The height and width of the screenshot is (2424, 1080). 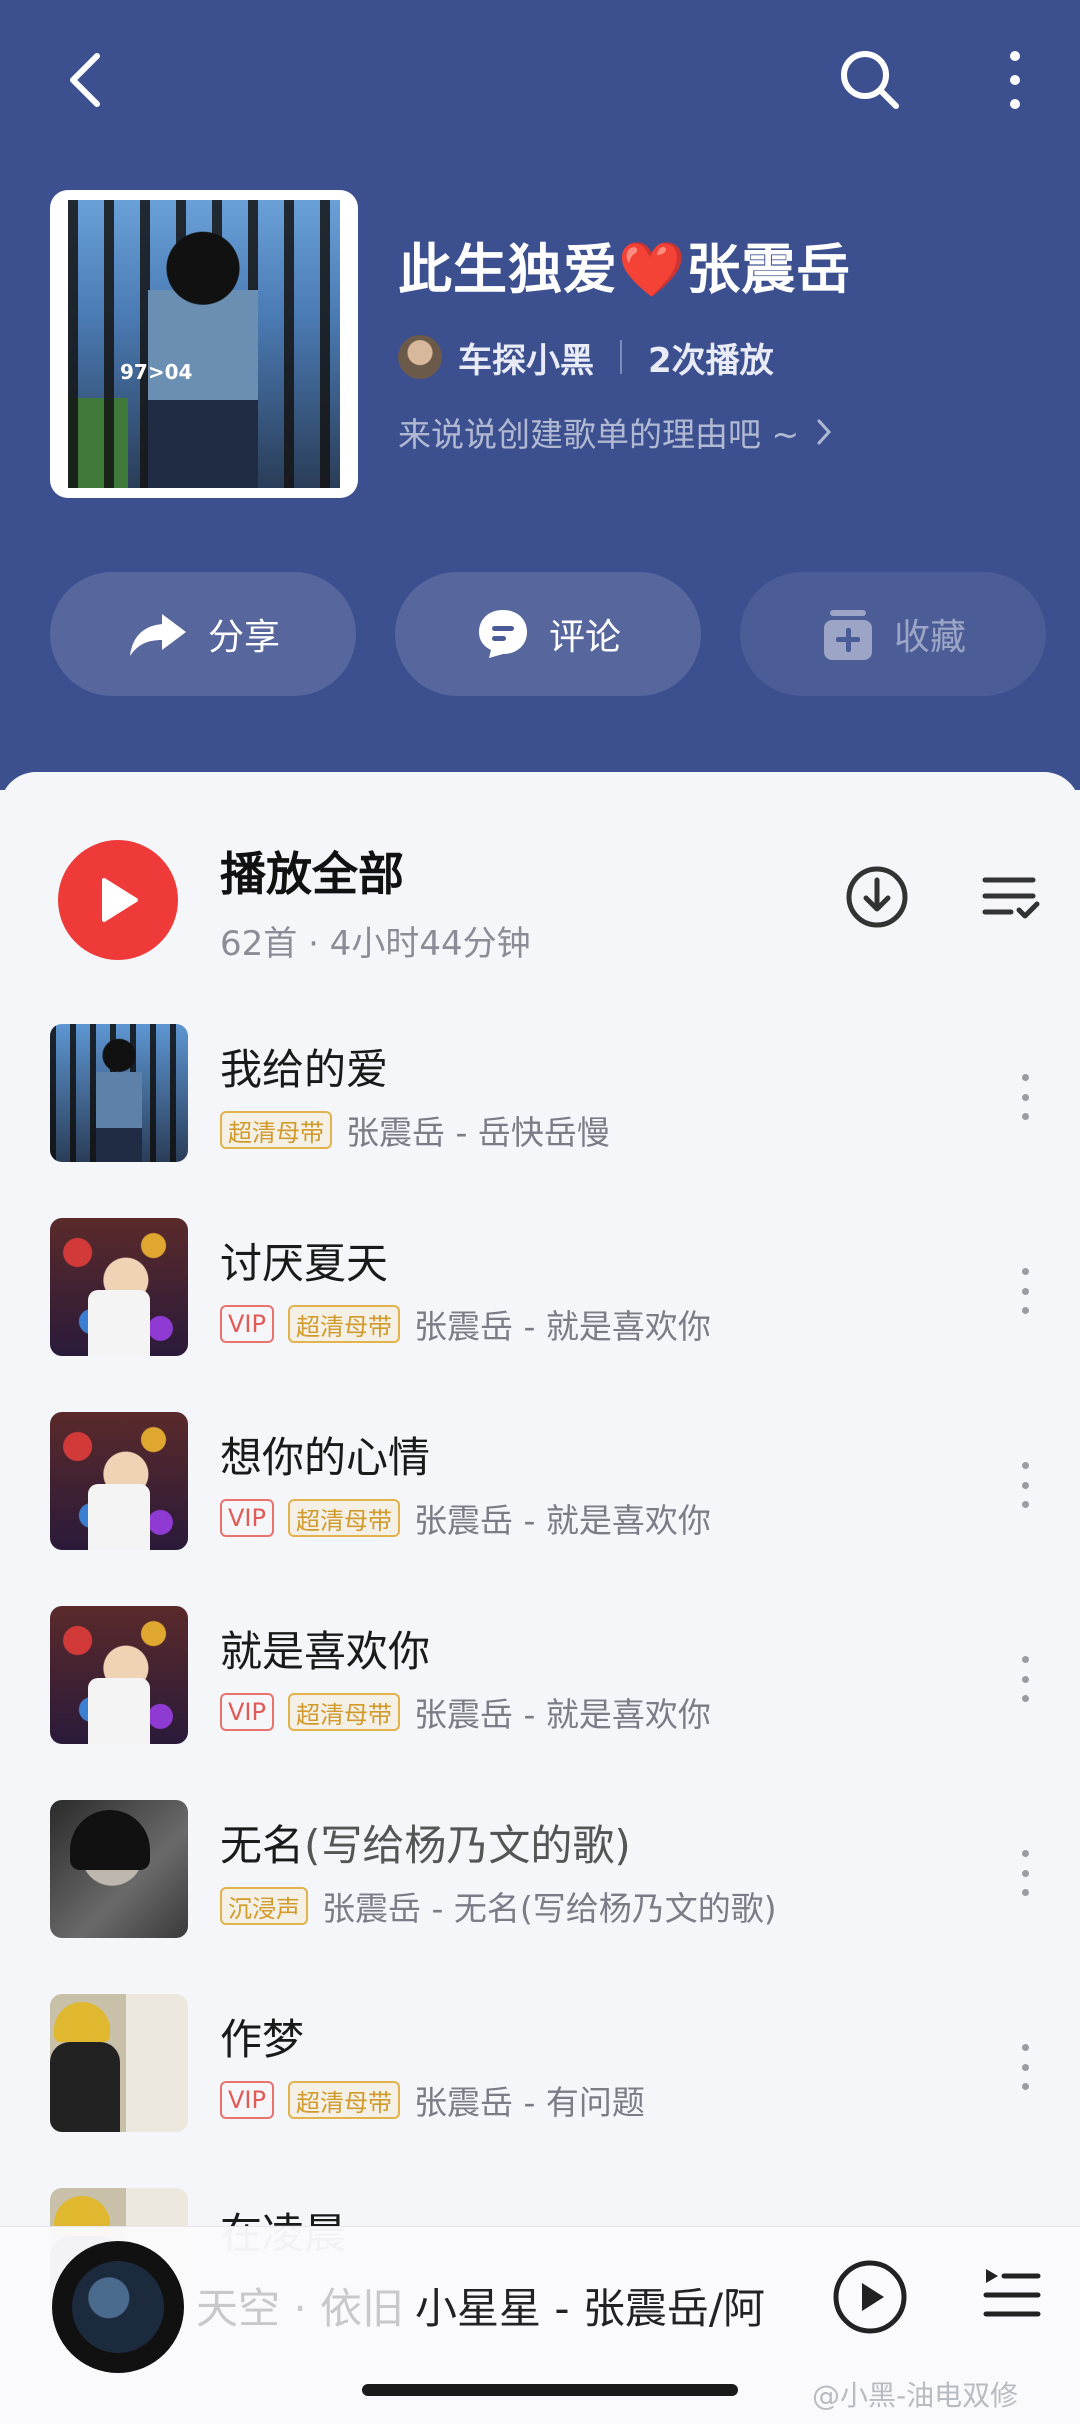 What do you see at coordinates (526, 357) in the screenshot?
I see `creator-name: 车探小黑` at bounding box center [526, 357].